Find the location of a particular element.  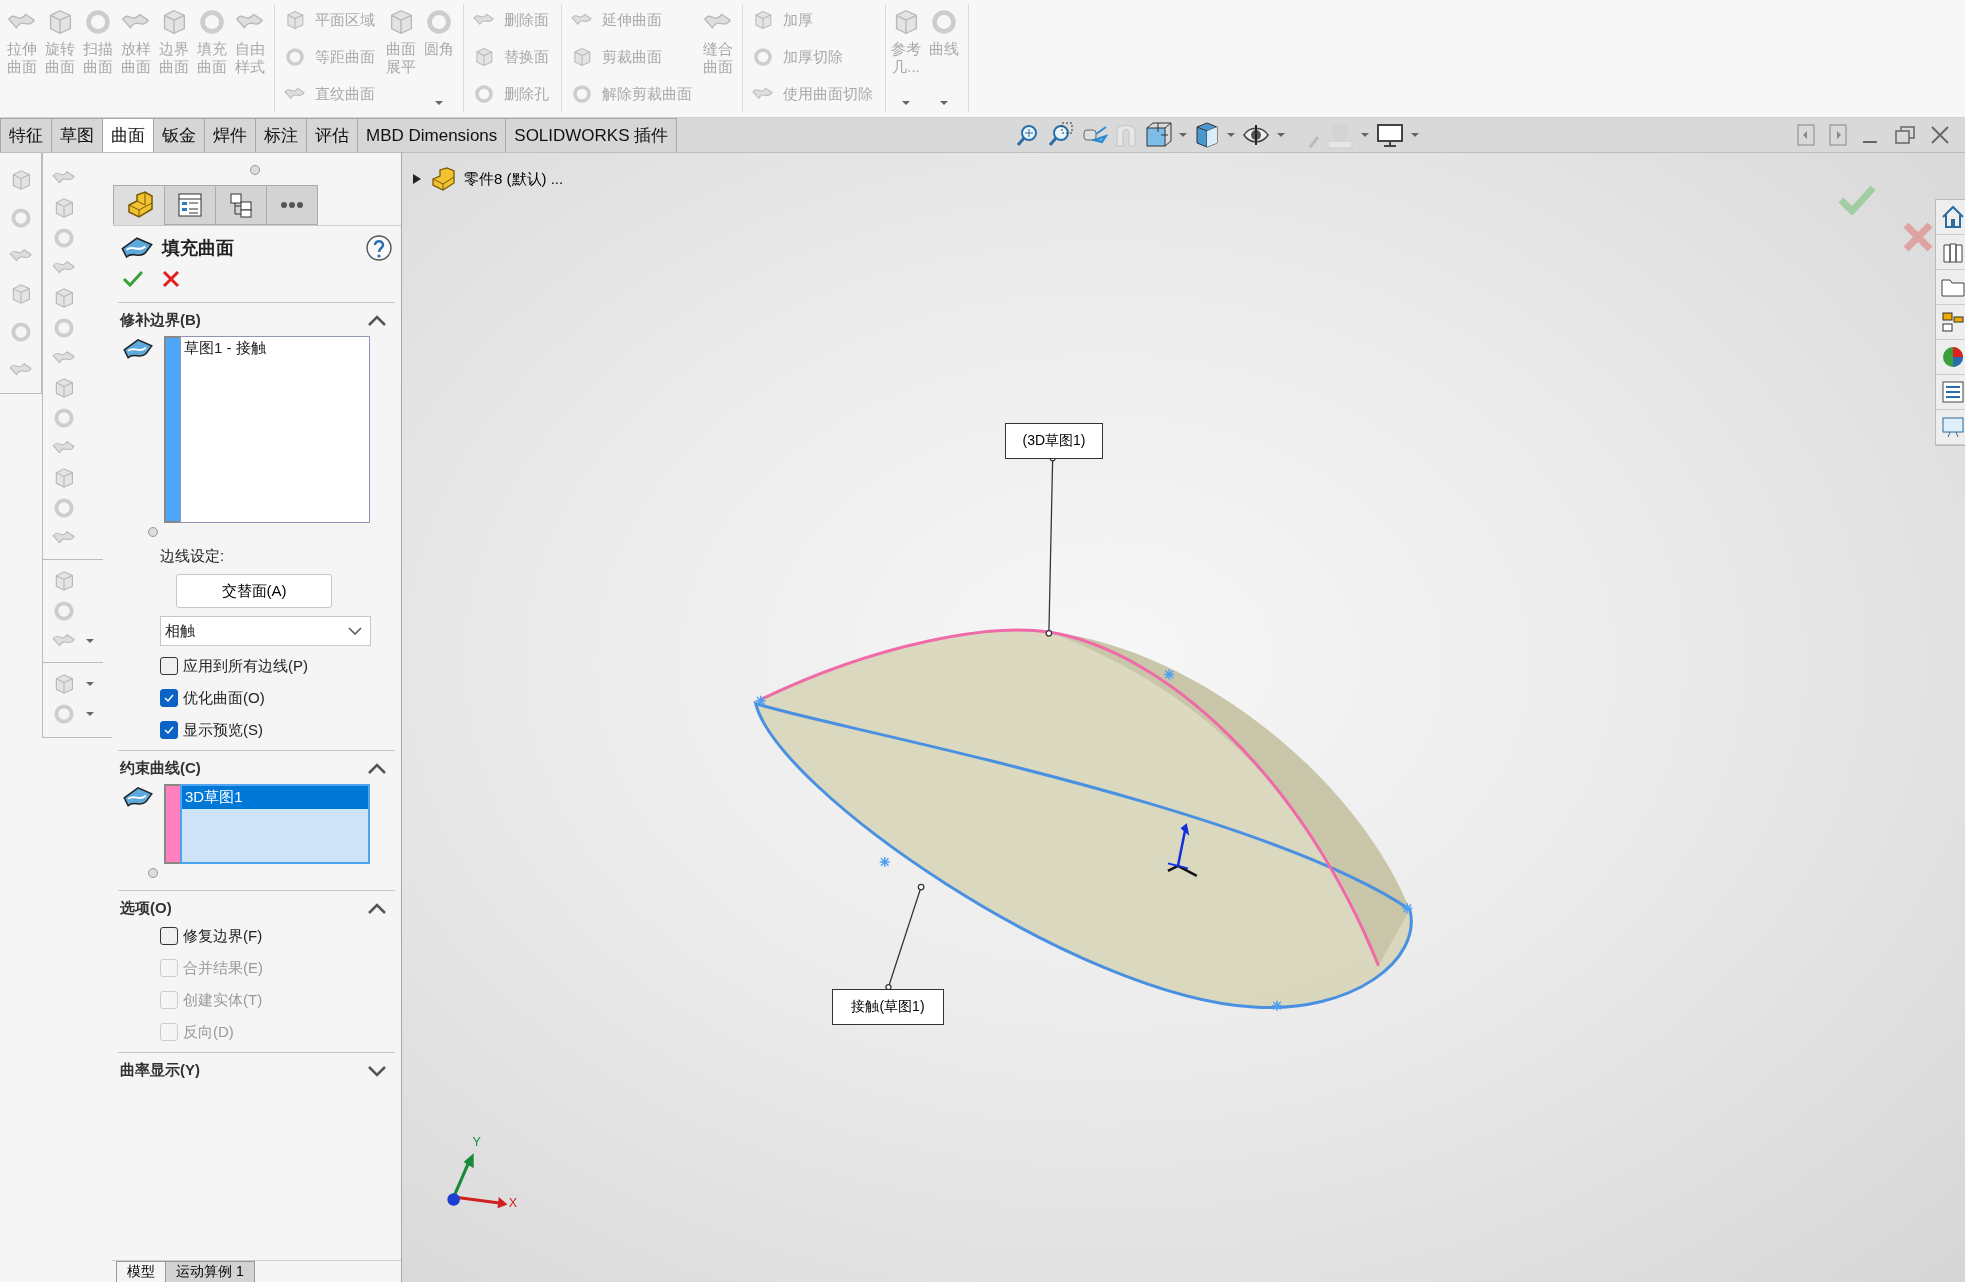

checkbox-label: 修复边界(F) is located at coordinates (223, 936).